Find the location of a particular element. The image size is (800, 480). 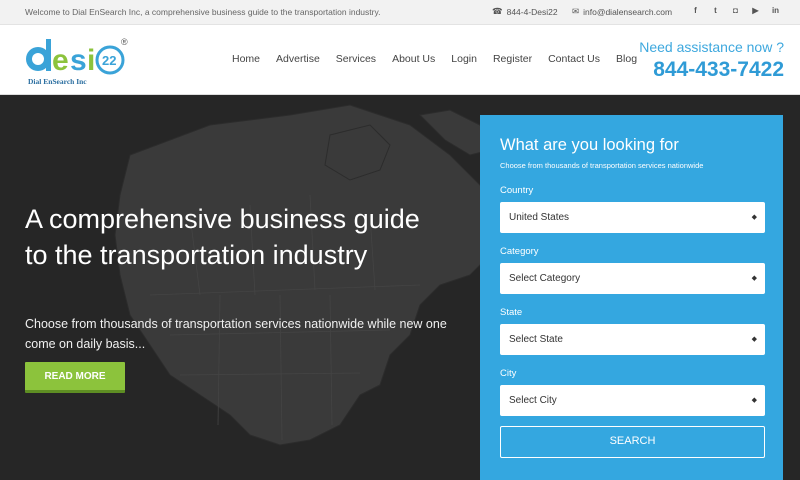

top-phone: ☎ 844-4-Desi22 is located at coordinates (525, 11).